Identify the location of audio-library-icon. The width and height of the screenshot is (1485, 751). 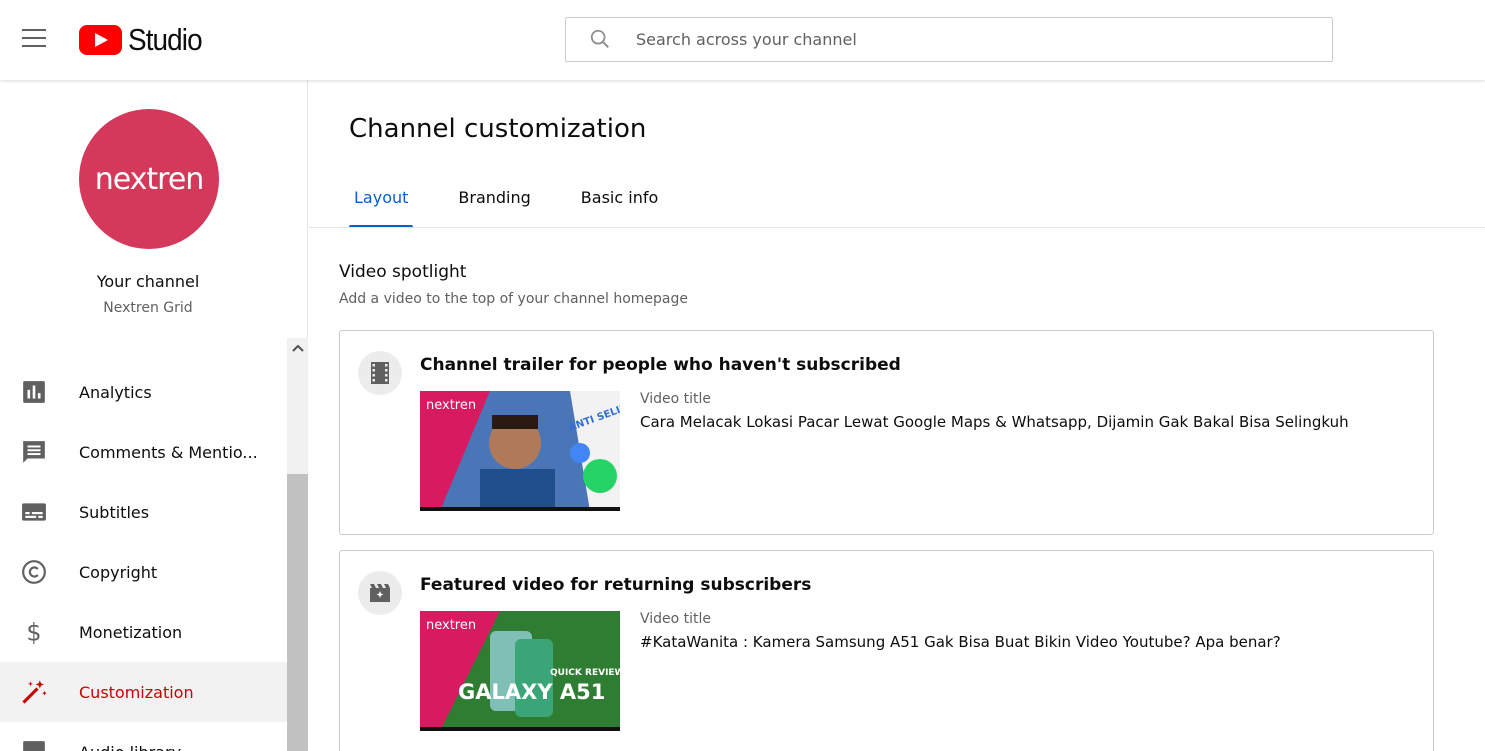
(34, 744).